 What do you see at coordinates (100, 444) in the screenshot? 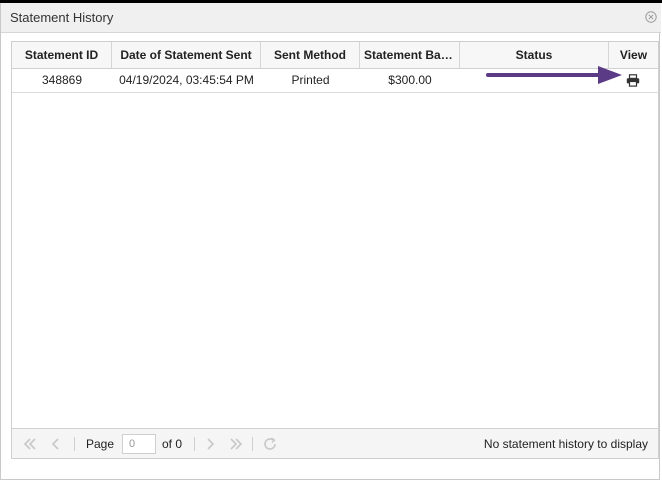
I see `page-label: Page` at bounding box center [100, 444].